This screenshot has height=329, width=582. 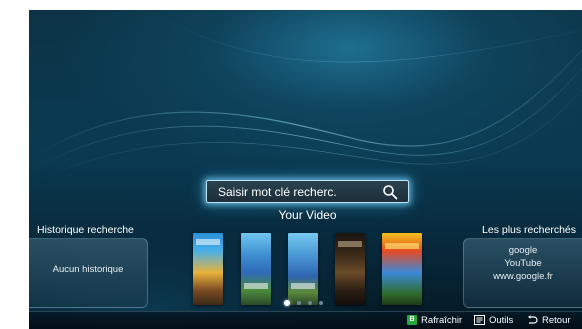 What do you see at coordinates (479, 320) in the screenshot?
I see `tools-icon` at bounding box center [479, 320].